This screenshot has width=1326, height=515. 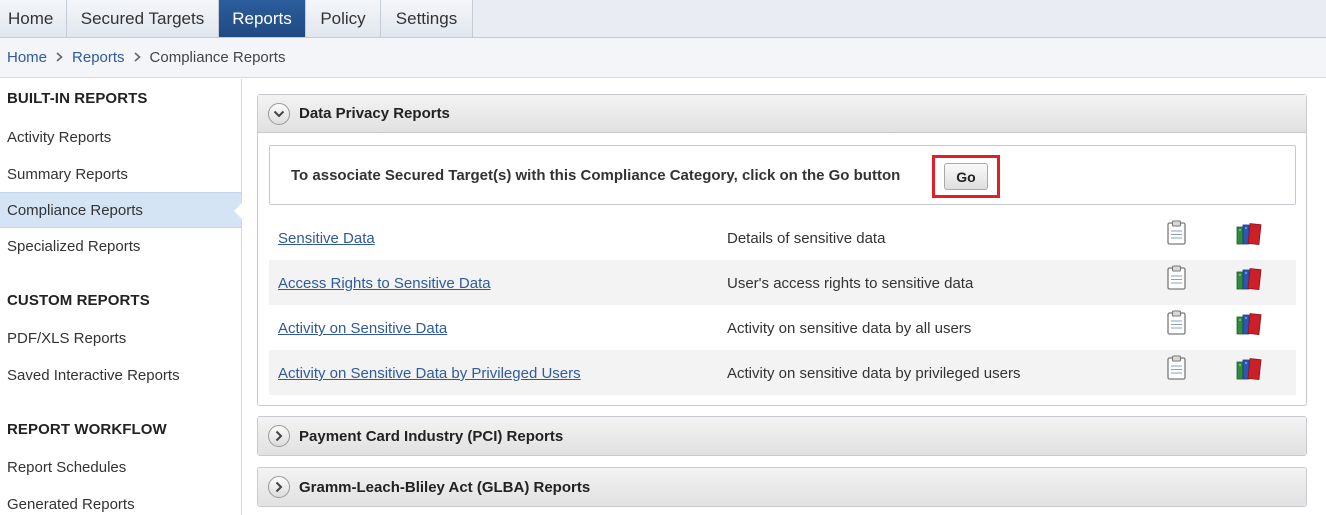 What do you see at coordinates (120, 500) in the screenshot?
I see `sidebar-item-generated-reports: Generated Reports` at bounding box center [120, 500].